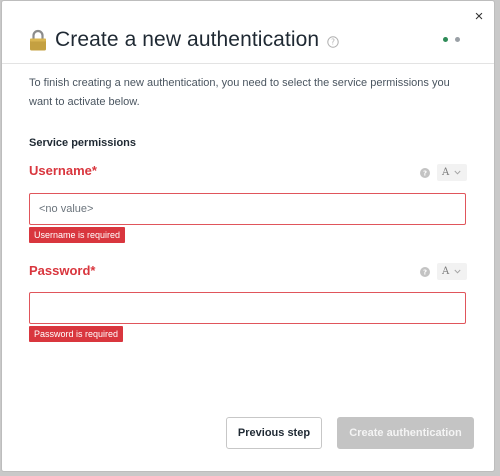 The height and width of the screenshot is (476, 500). What do you see at coordinates (247, 209) in the screenshot?
I see `username-input` at bounding box center [247, 209].